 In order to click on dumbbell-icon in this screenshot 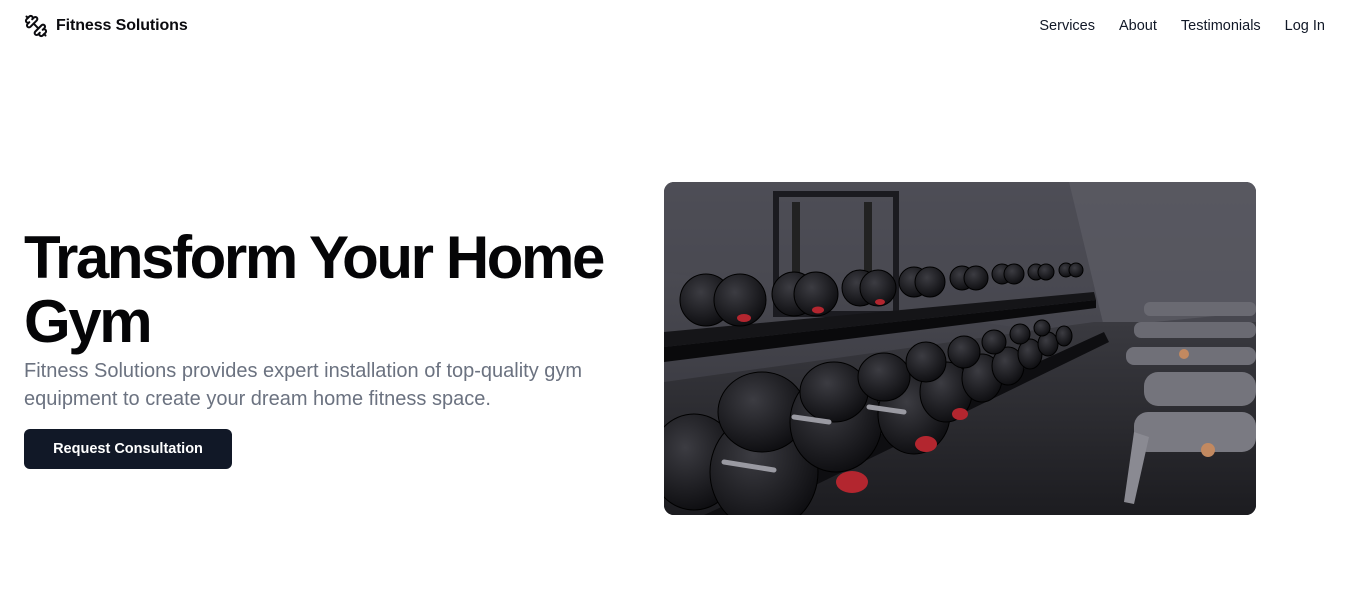, I will do `click(36, 26)`.